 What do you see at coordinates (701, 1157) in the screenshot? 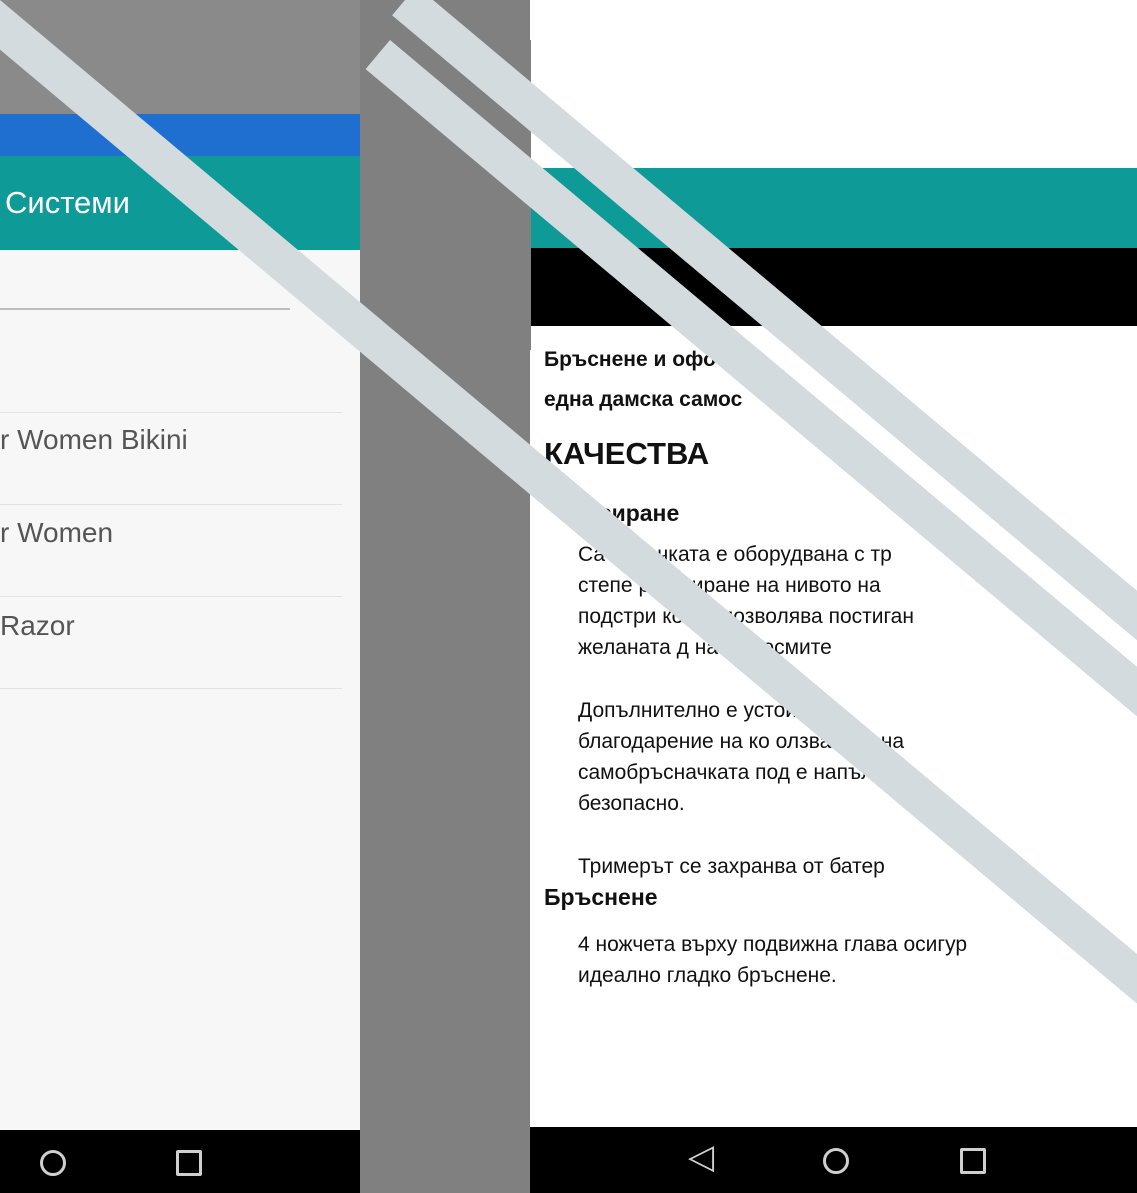
I see `back-icon: ◁` at bounding box center [701, 1157].